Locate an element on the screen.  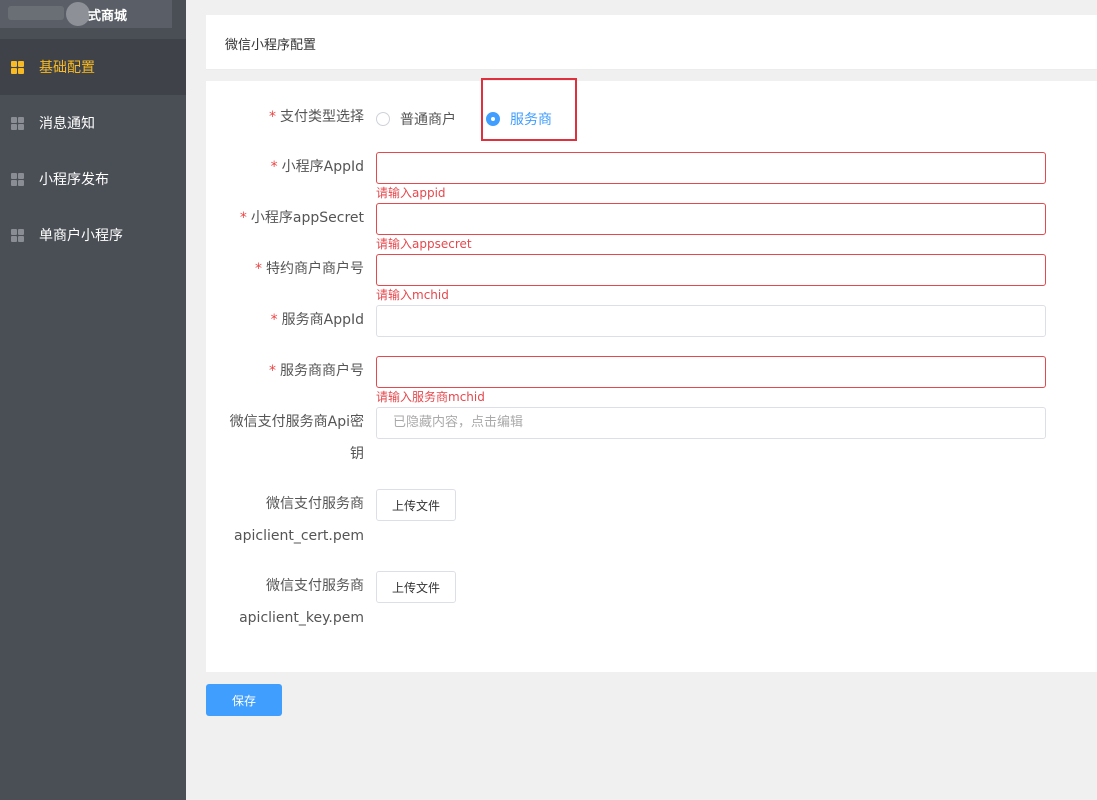
page-header: 微信小程序配置 is located at coordinates (651, 42).